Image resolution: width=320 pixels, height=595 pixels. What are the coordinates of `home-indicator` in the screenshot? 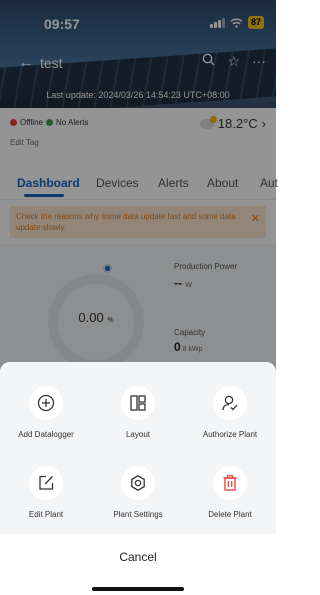 It's located at (138, 589).